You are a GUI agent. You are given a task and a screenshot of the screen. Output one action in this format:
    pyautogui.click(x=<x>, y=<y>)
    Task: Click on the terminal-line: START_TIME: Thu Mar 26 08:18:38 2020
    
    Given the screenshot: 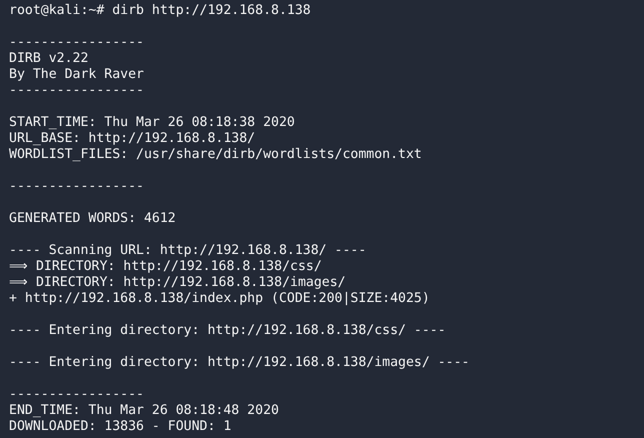 What is the action you would take?
    pyautogui.click(x=152, y=123)
    